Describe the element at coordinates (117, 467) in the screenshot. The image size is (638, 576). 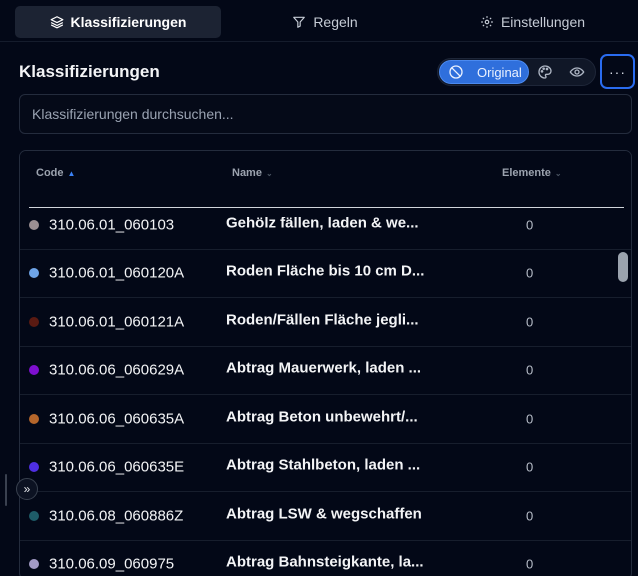
I see `row-code: 310.06.06_060635E` at that location.